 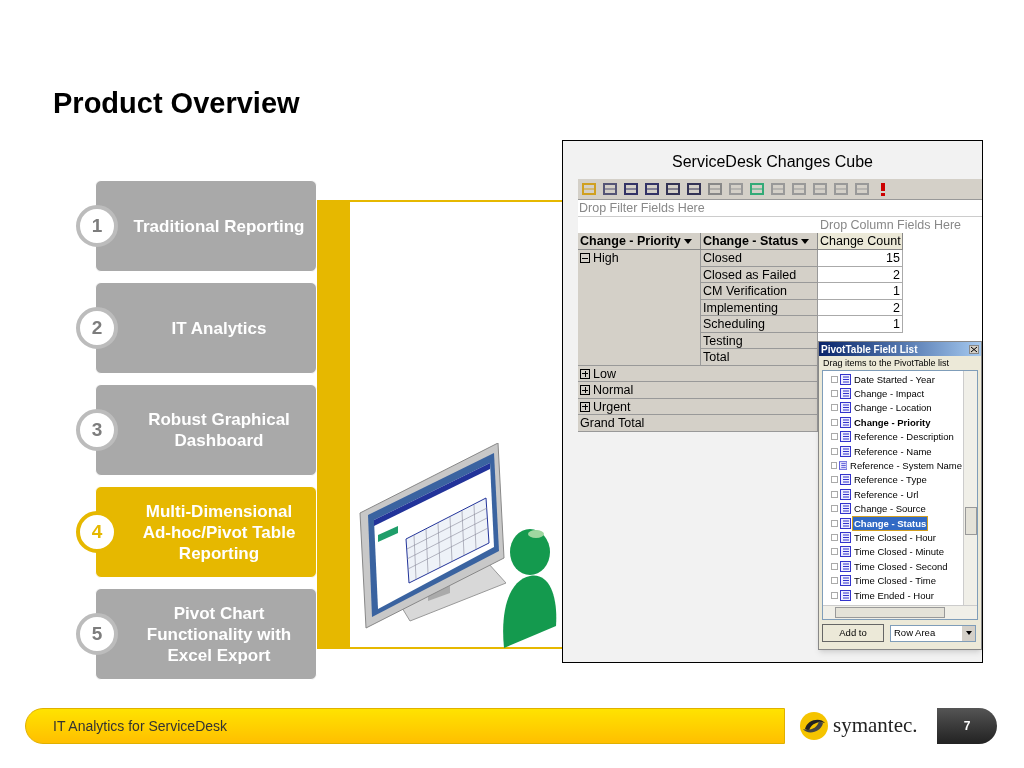 I want to click on page-number: 7, so click(x=967, y=726).